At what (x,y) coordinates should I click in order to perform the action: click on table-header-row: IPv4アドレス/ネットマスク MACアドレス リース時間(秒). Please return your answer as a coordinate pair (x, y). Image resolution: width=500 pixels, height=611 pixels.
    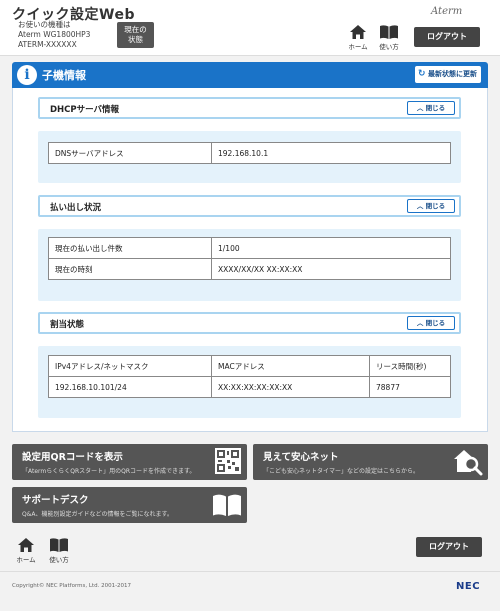
    Looking at the image, I should click on (249, 366).